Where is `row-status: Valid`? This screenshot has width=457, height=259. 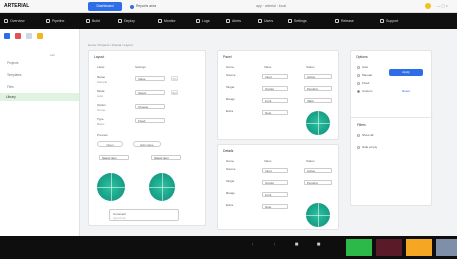 row-status: Valid is located at coordinates (318, 100).